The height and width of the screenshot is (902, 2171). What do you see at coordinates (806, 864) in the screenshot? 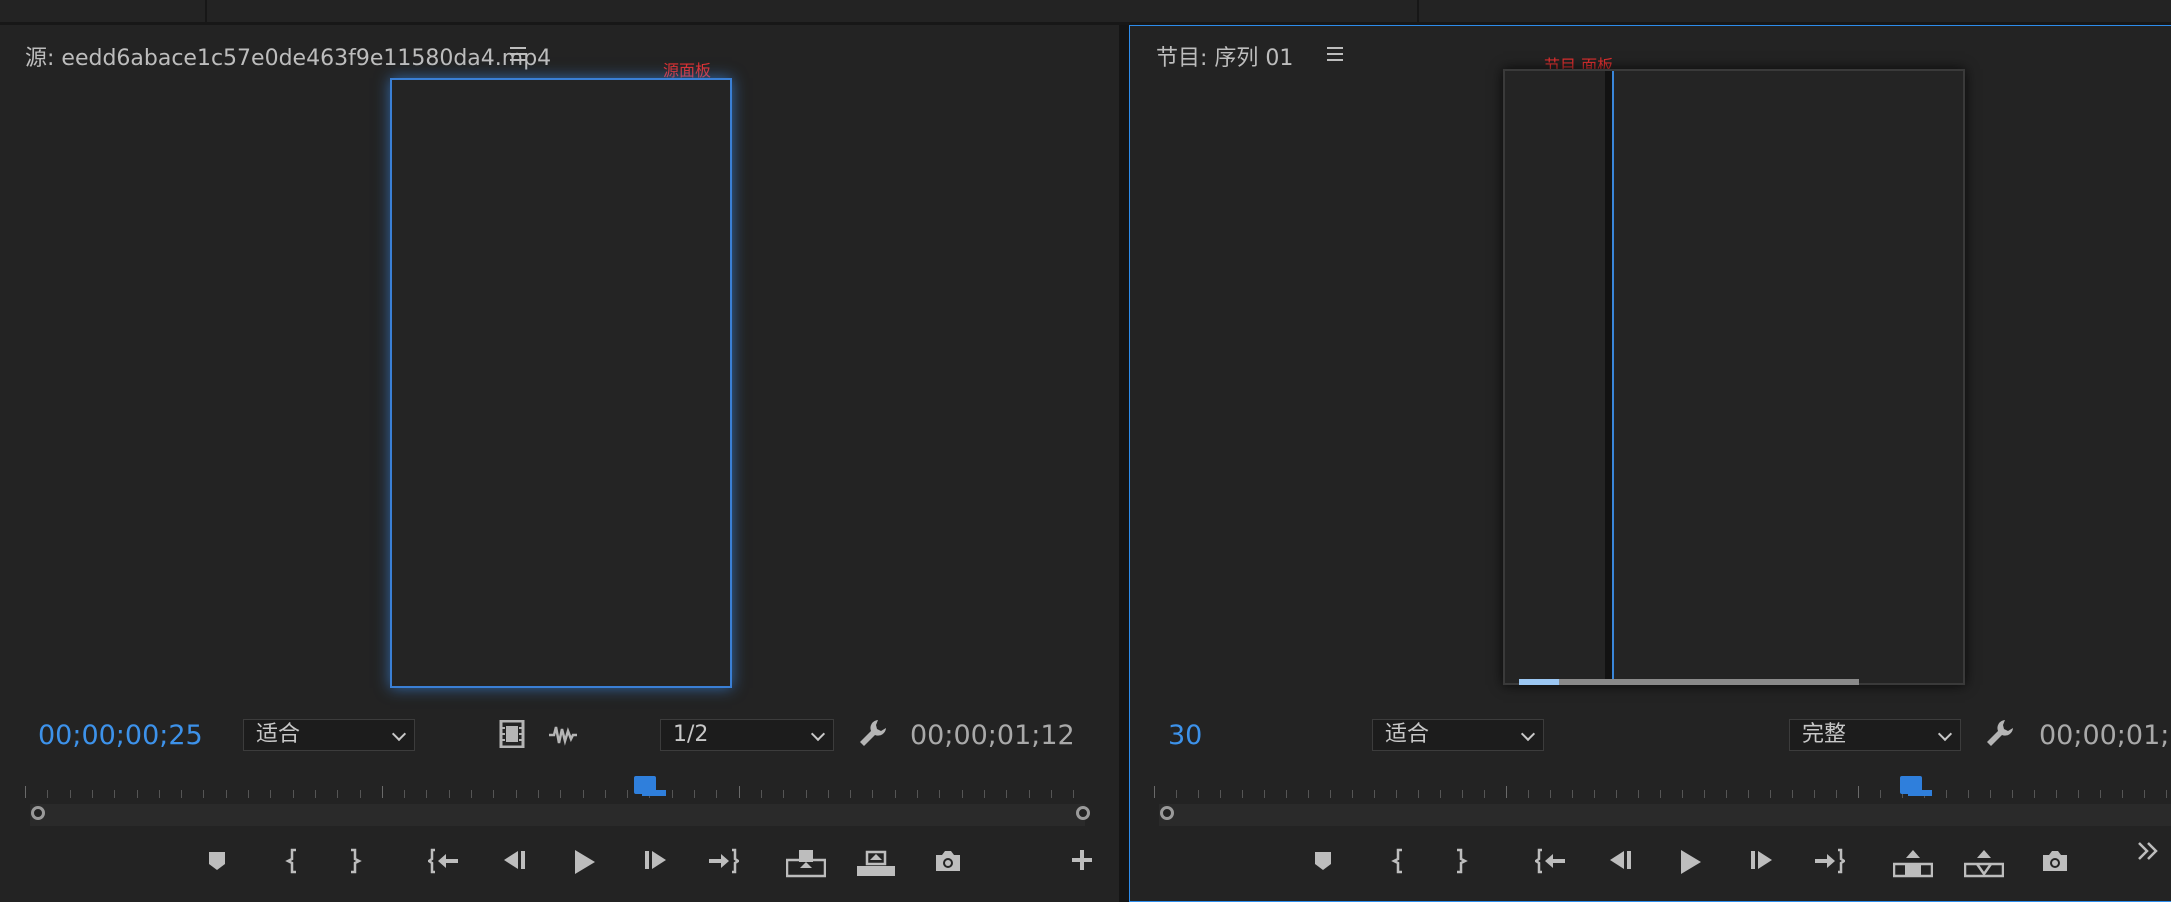
I see `insert-button` at bounding box center [806, 864].